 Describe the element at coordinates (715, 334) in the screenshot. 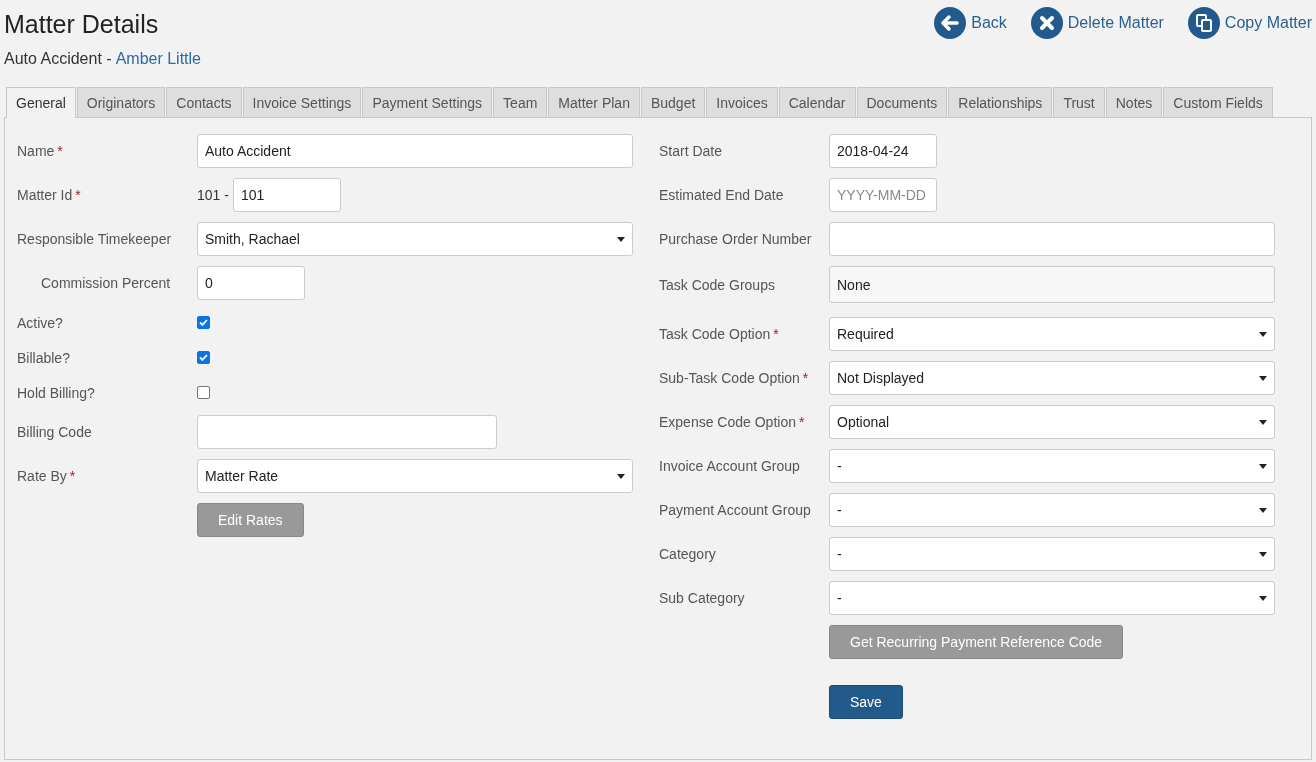

I see `field-label: Task Code Option` at that location.